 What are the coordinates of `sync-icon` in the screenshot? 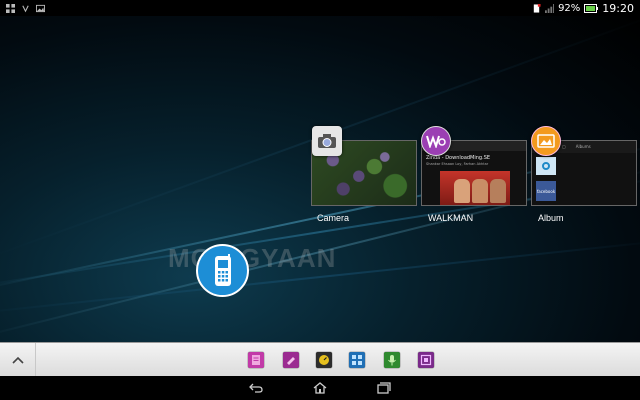 It's located at (25, 8).